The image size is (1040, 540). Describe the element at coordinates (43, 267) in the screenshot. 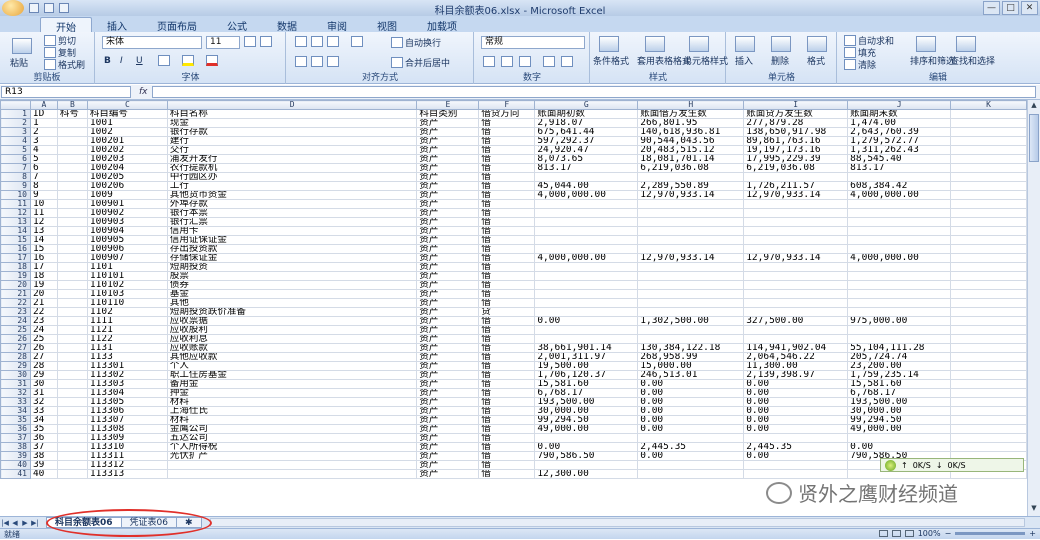

I see `cell: 17` at that location.